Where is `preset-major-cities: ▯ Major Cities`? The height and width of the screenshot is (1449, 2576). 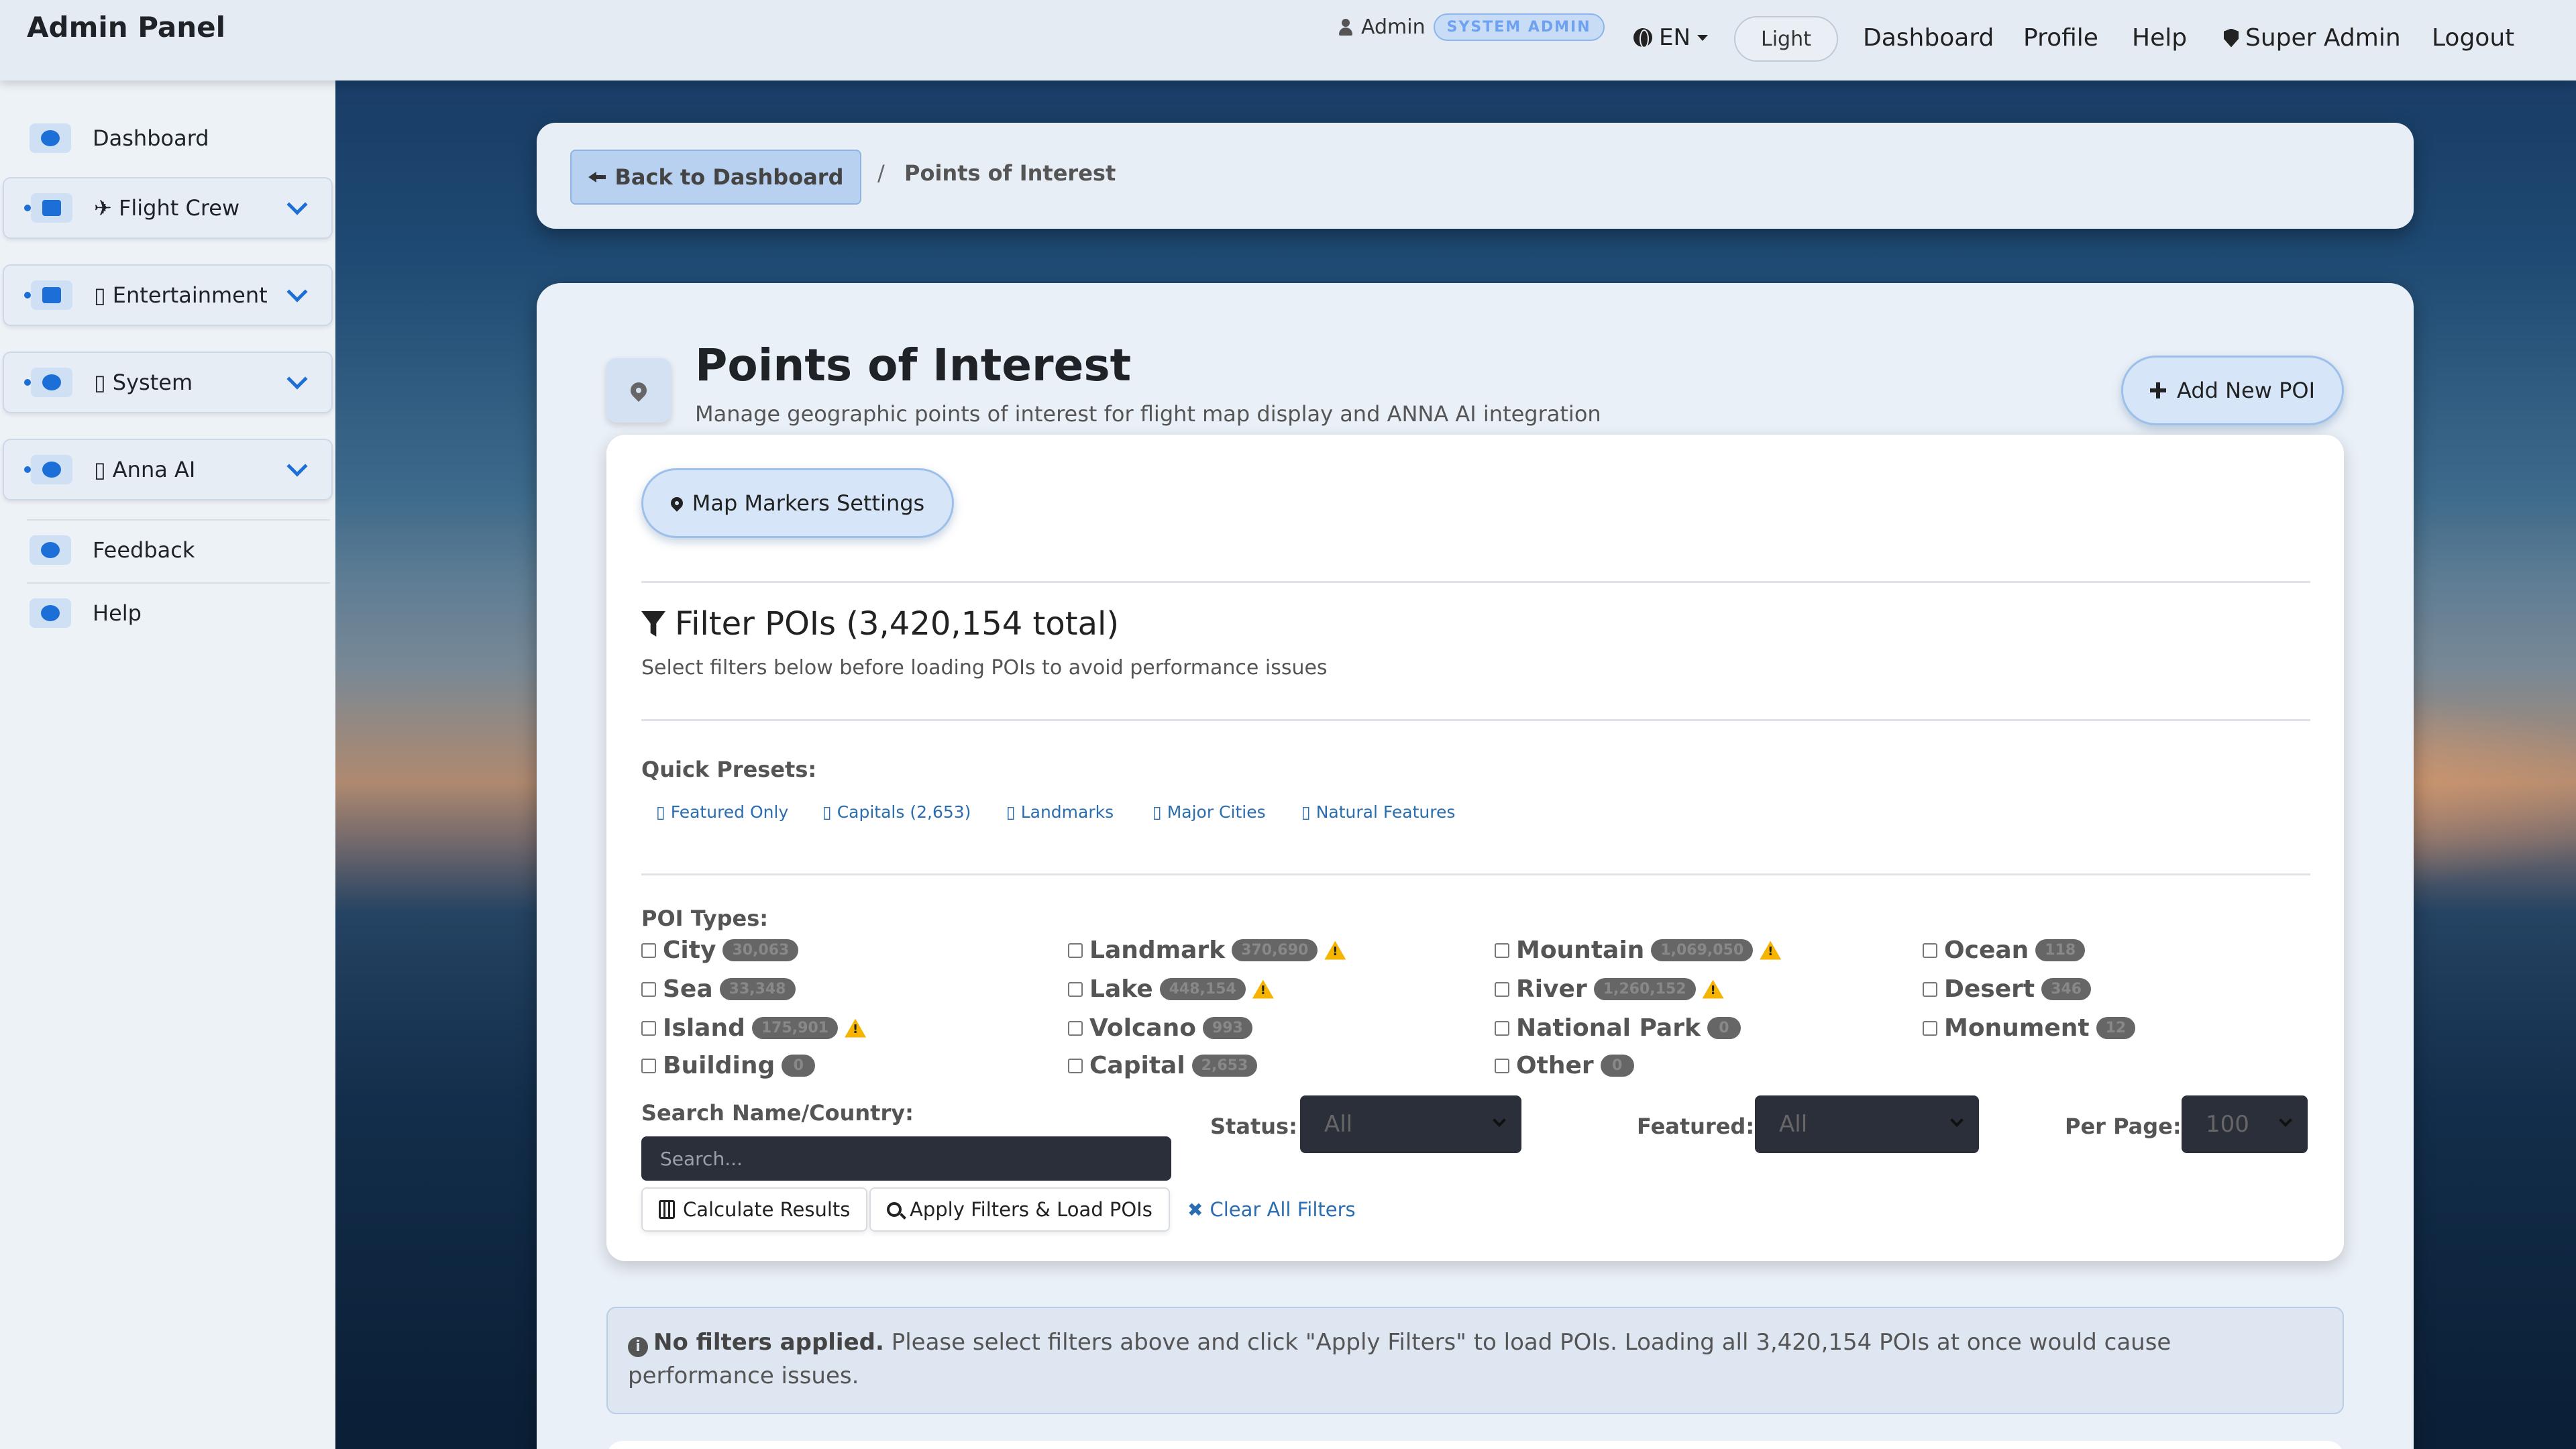 preset-major-cities: ▯ Major Cities is located at coordinates (1209, 812).